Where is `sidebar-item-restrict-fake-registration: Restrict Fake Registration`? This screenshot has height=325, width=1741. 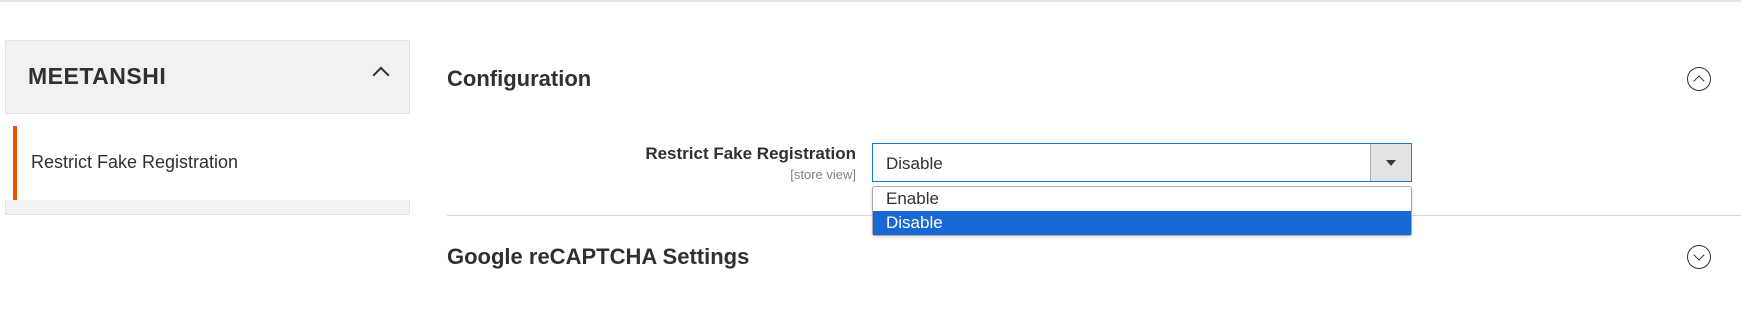 sidebar-item-restrict-fake-registration: Restrict Fake Registration is located at coordinates (213, 163).